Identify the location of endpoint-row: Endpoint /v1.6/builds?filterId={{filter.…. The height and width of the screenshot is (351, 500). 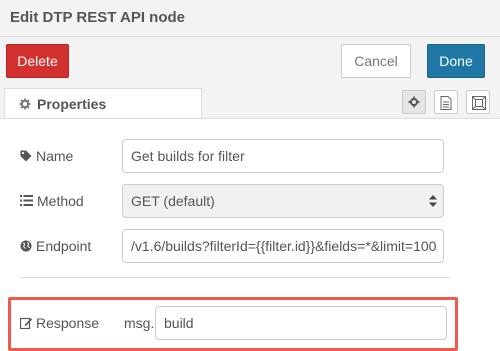
(250, 247).